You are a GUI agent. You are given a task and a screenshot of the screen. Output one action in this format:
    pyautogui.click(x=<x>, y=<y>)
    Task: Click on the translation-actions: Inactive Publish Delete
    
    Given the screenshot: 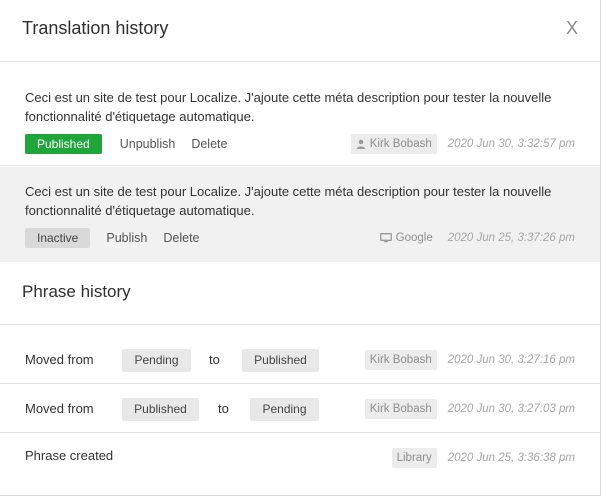 What is the action you would take?
    pyautogui.click(x=112, y=238)
    